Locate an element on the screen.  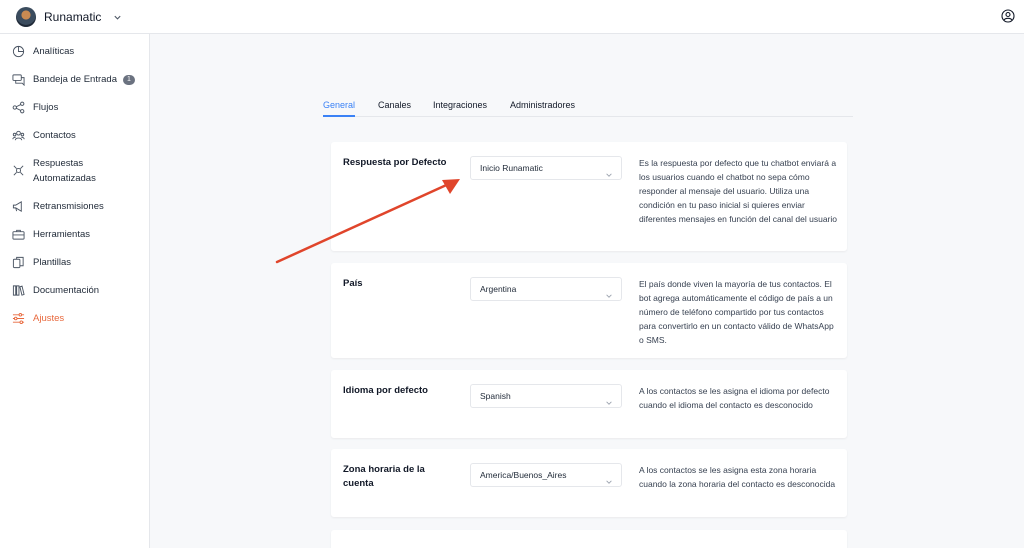
sidebar-item-analiticas: Analíticas is located at coordinates (43, 51).